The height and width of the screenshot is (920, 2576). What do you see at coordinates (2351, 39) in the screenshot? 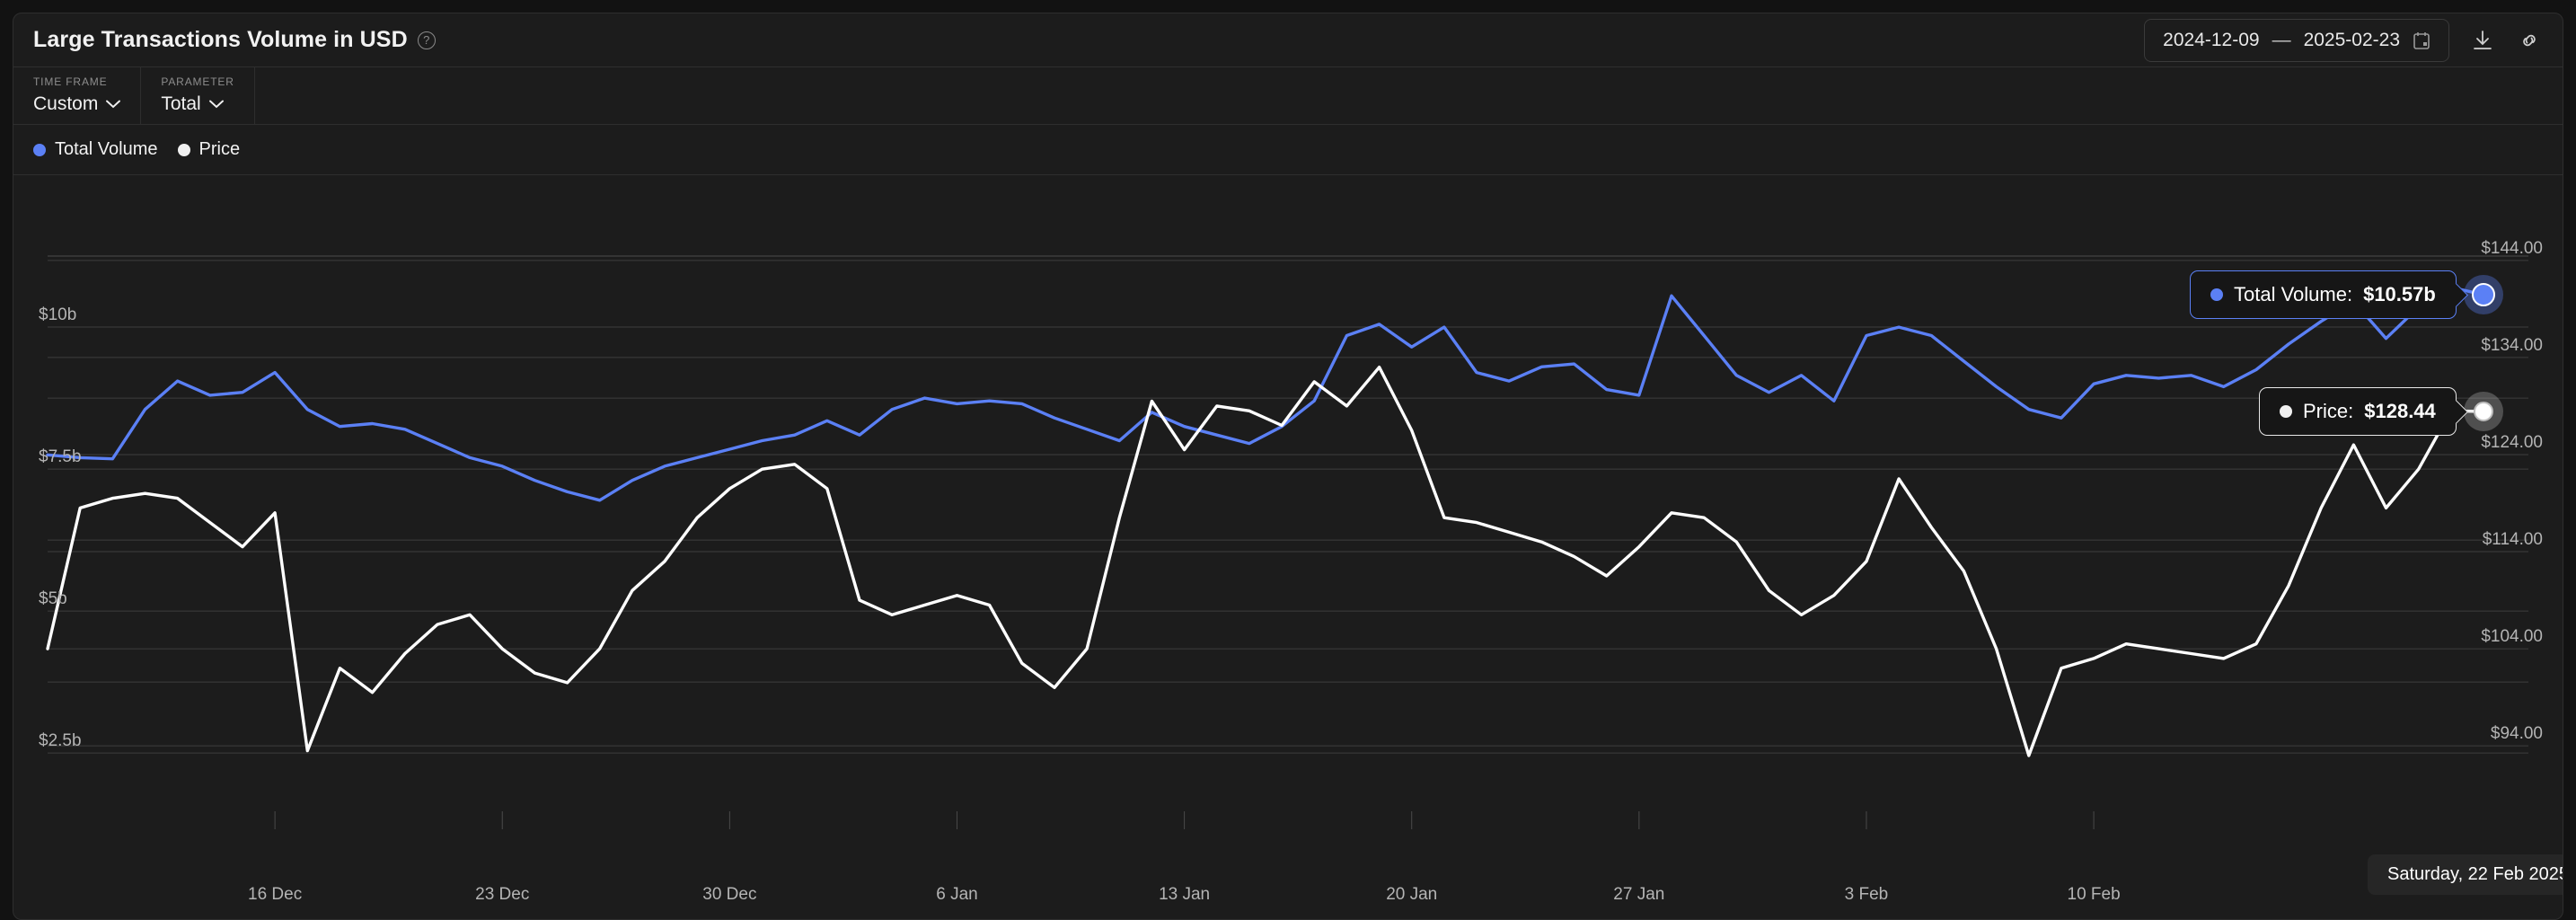
I see `date-range-to: 2025-02-23` at bounding box center [2351, 39].